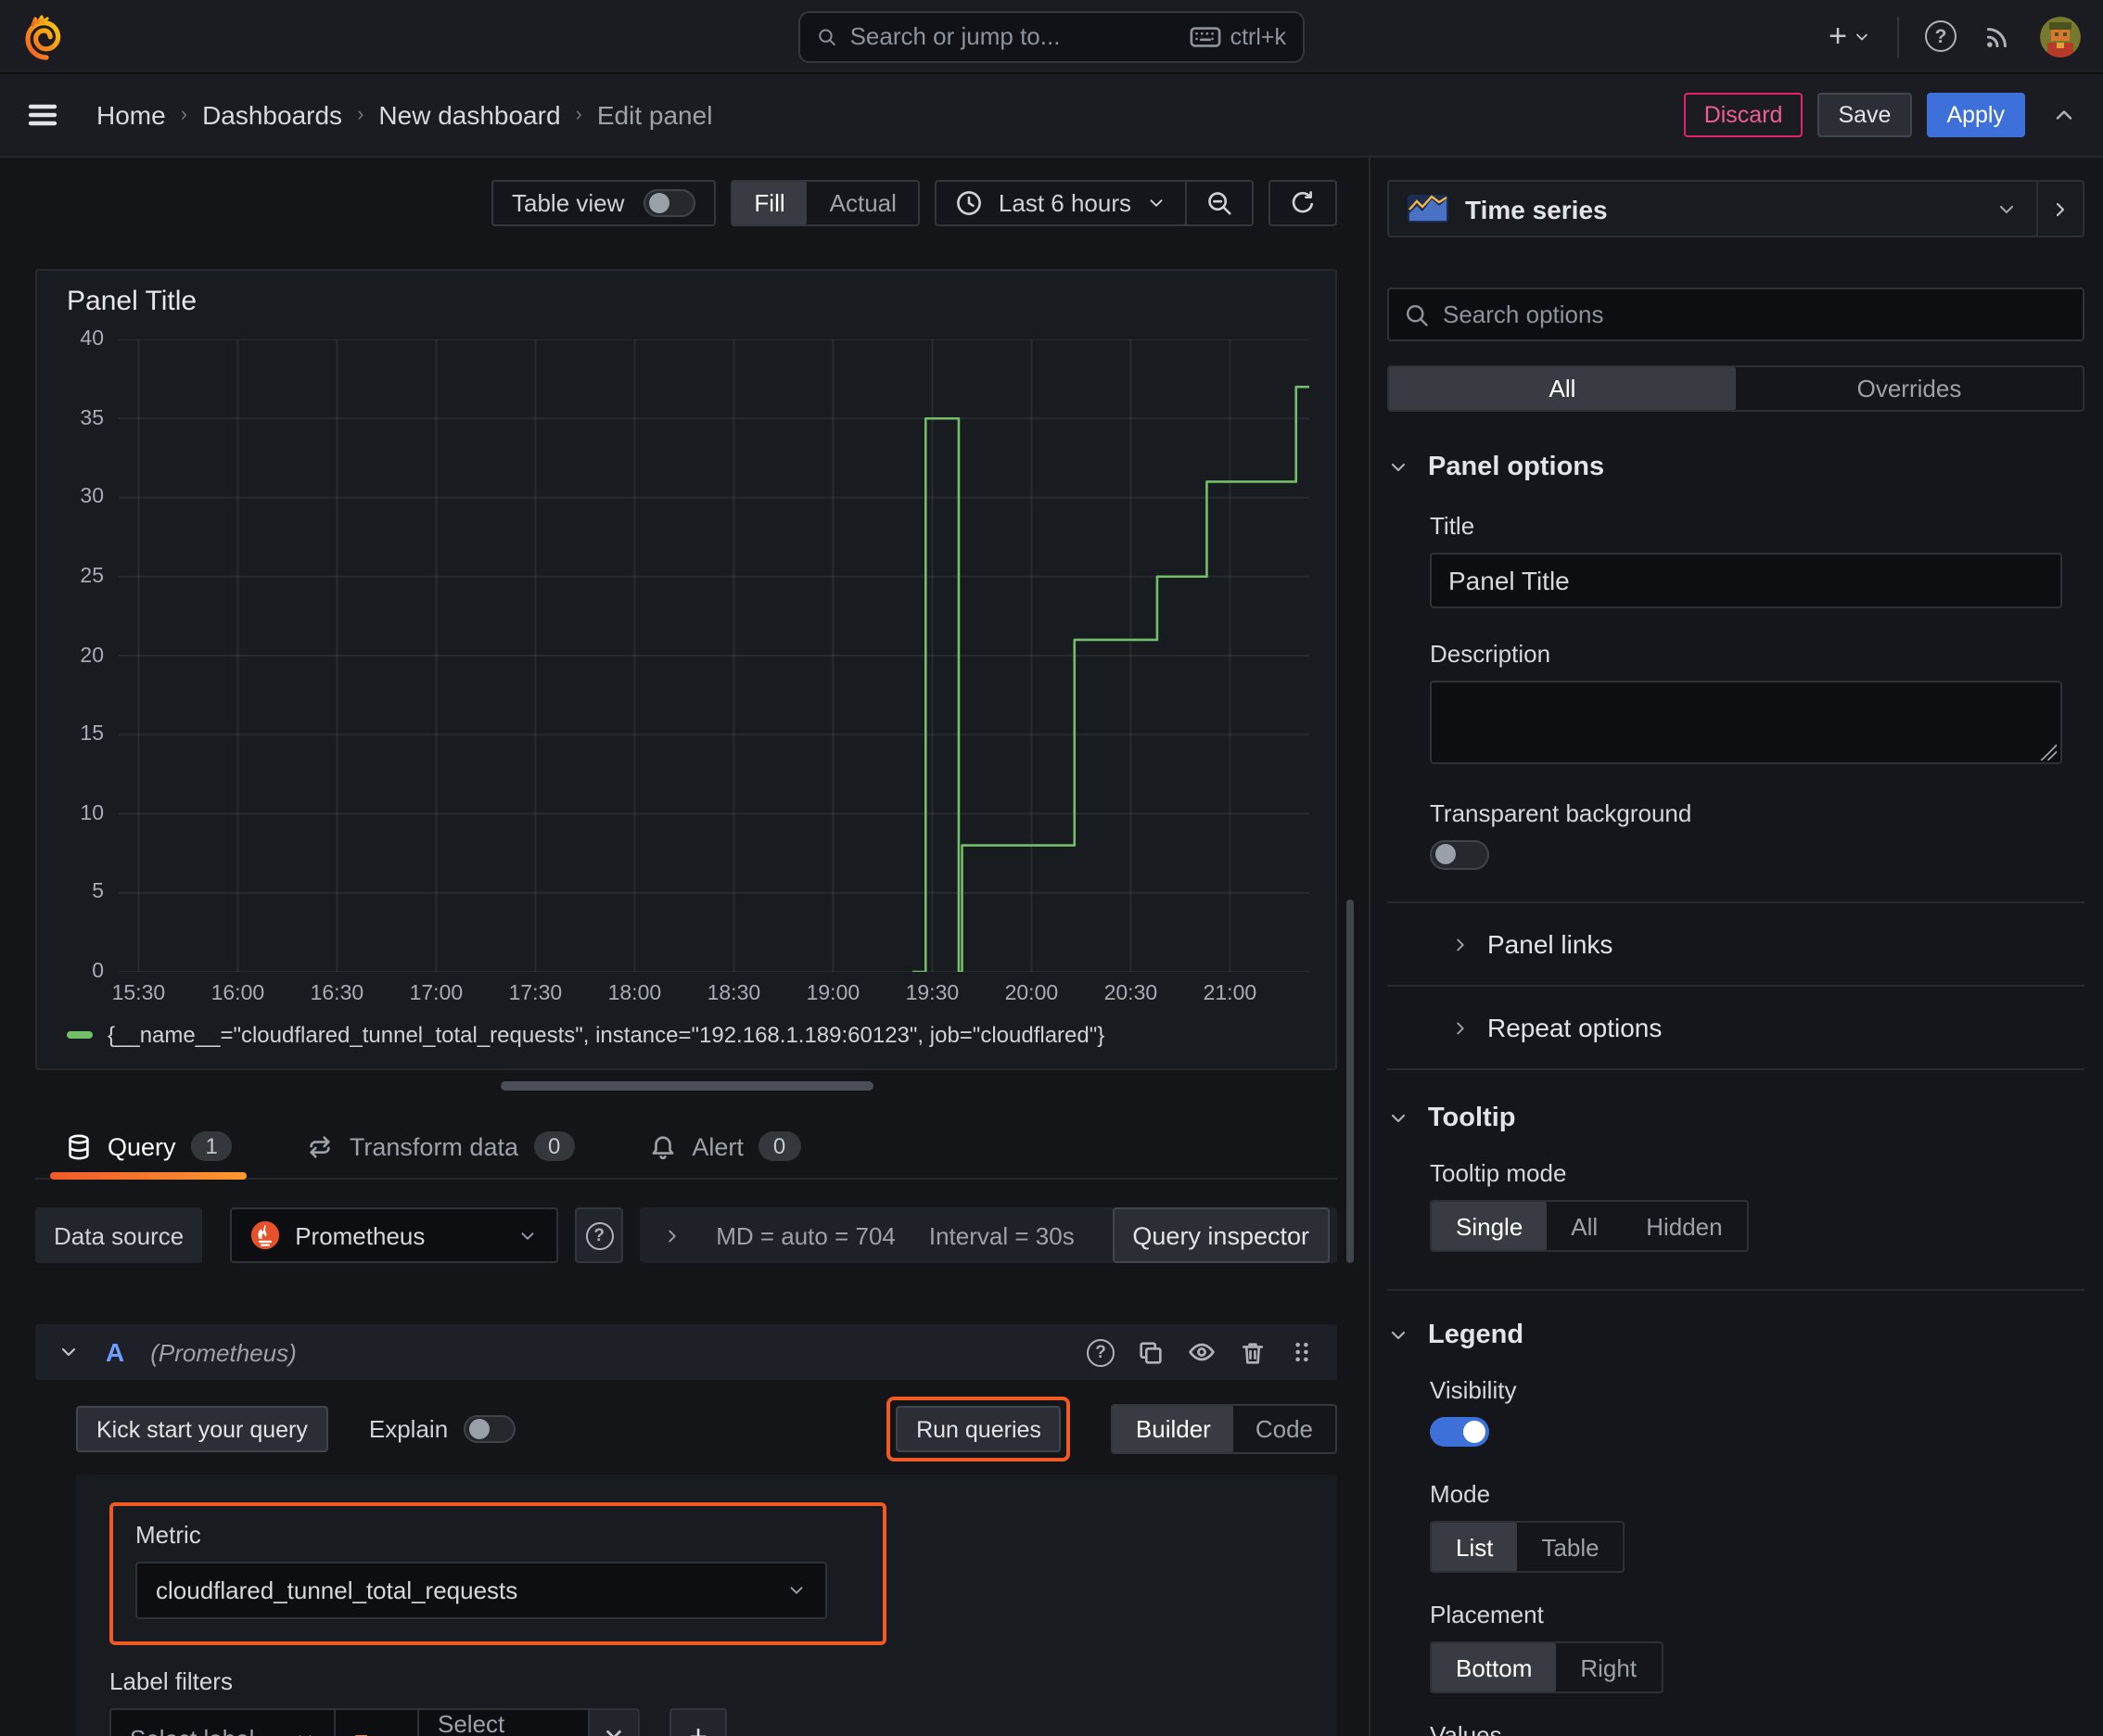 The width and height of the screenshot is (2103, 1736). Describe the element at coordinates (222, 1722) in the screenshot. I see `select-label-dropdown: Select label` at that location.